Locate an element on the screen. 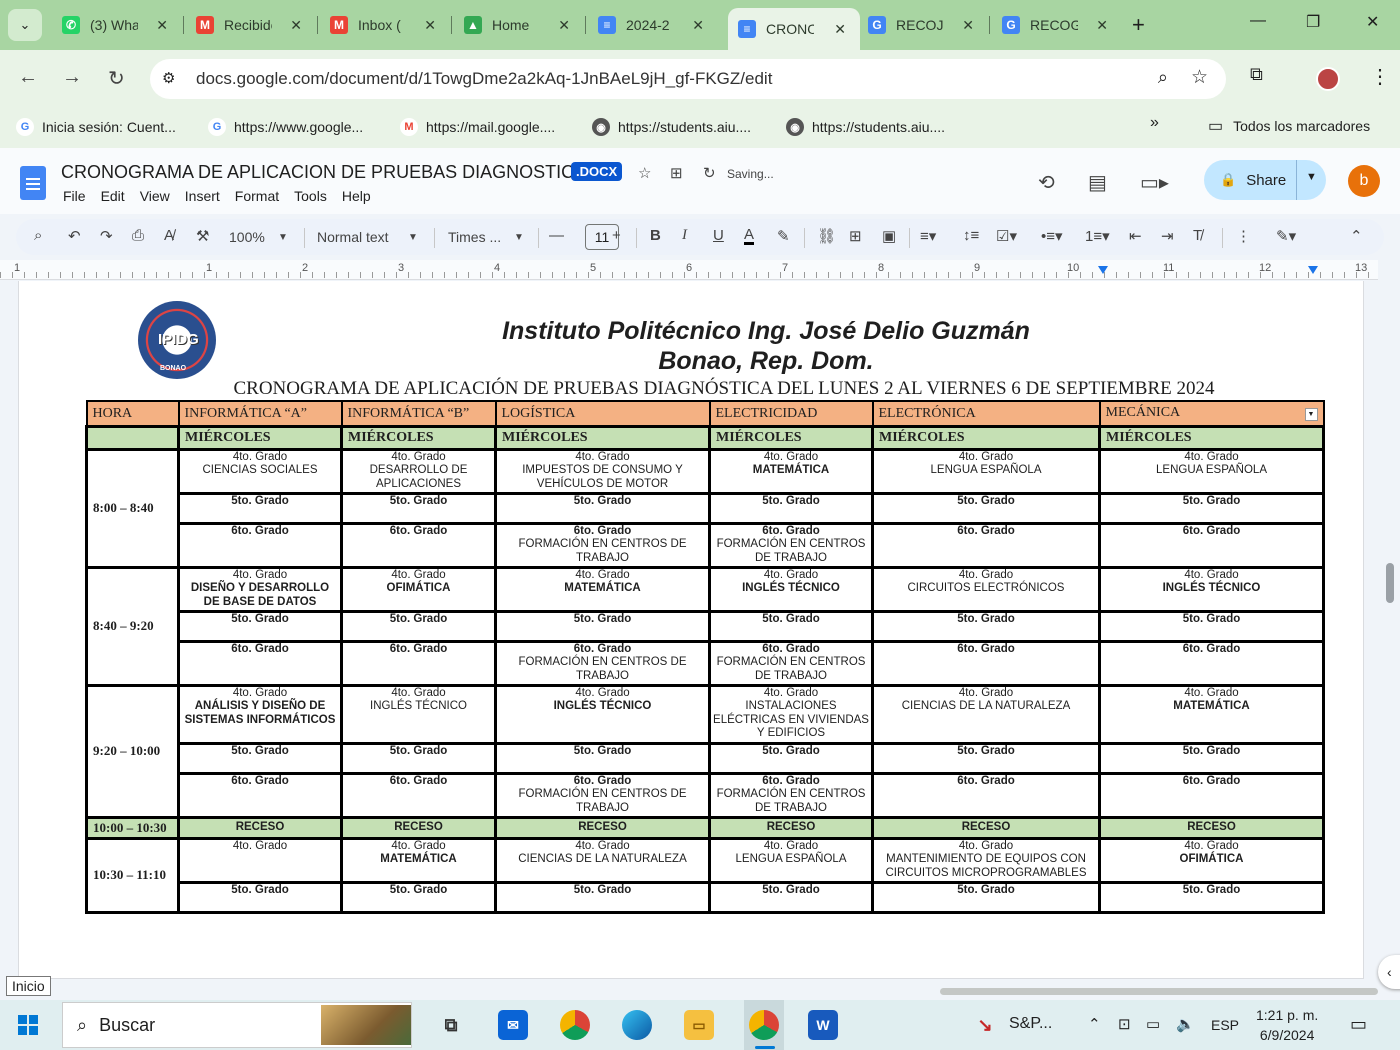  bulleted-list-icon: •≡▾ is located at coordinates (1052, 236).